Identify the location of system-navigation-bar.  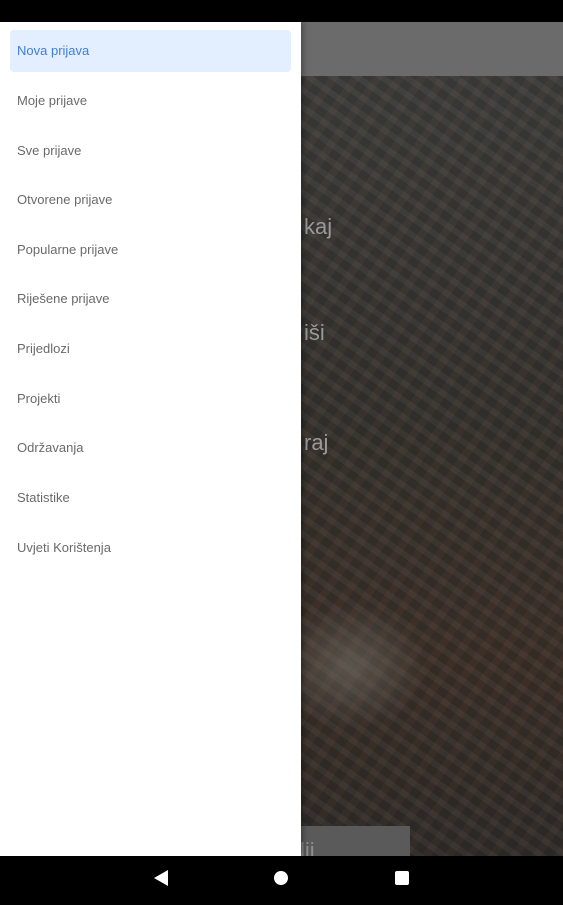
(281, 878).